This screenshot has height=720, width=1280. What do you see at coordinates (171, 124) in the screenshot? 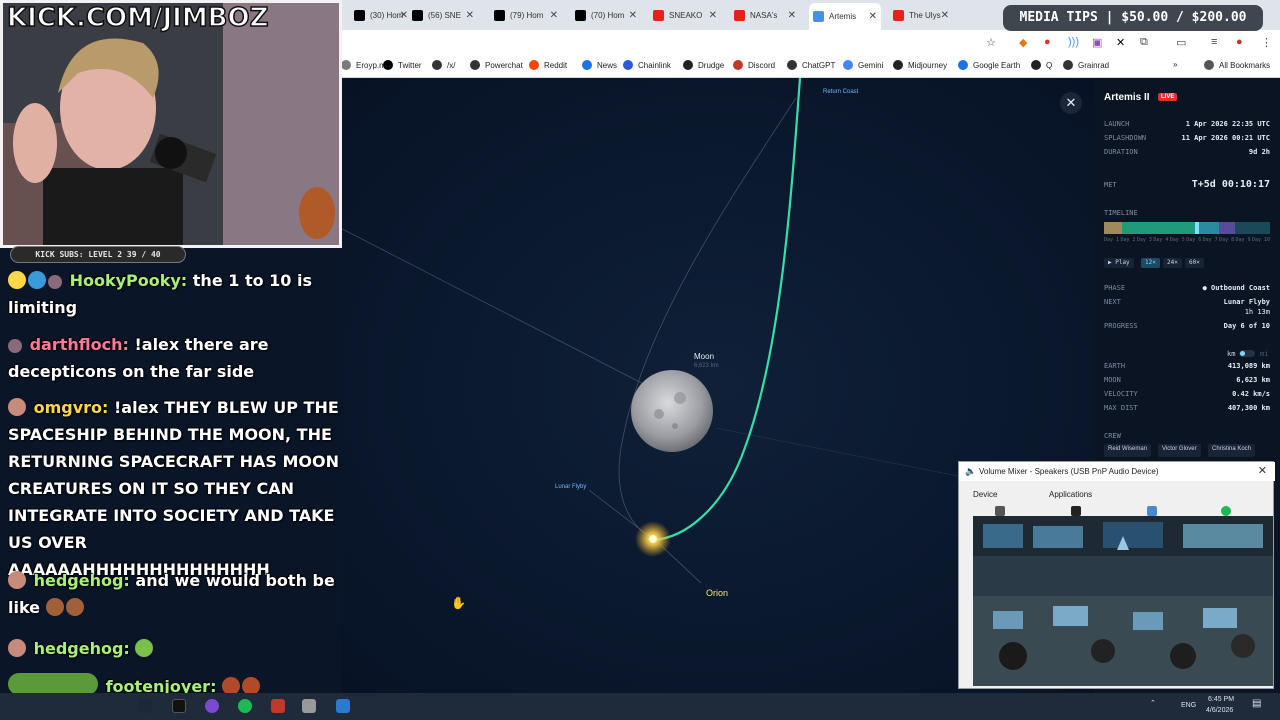
I see `webcam-feed: KICK.COM/JIMBOZ` at bounding box center [171, 124].